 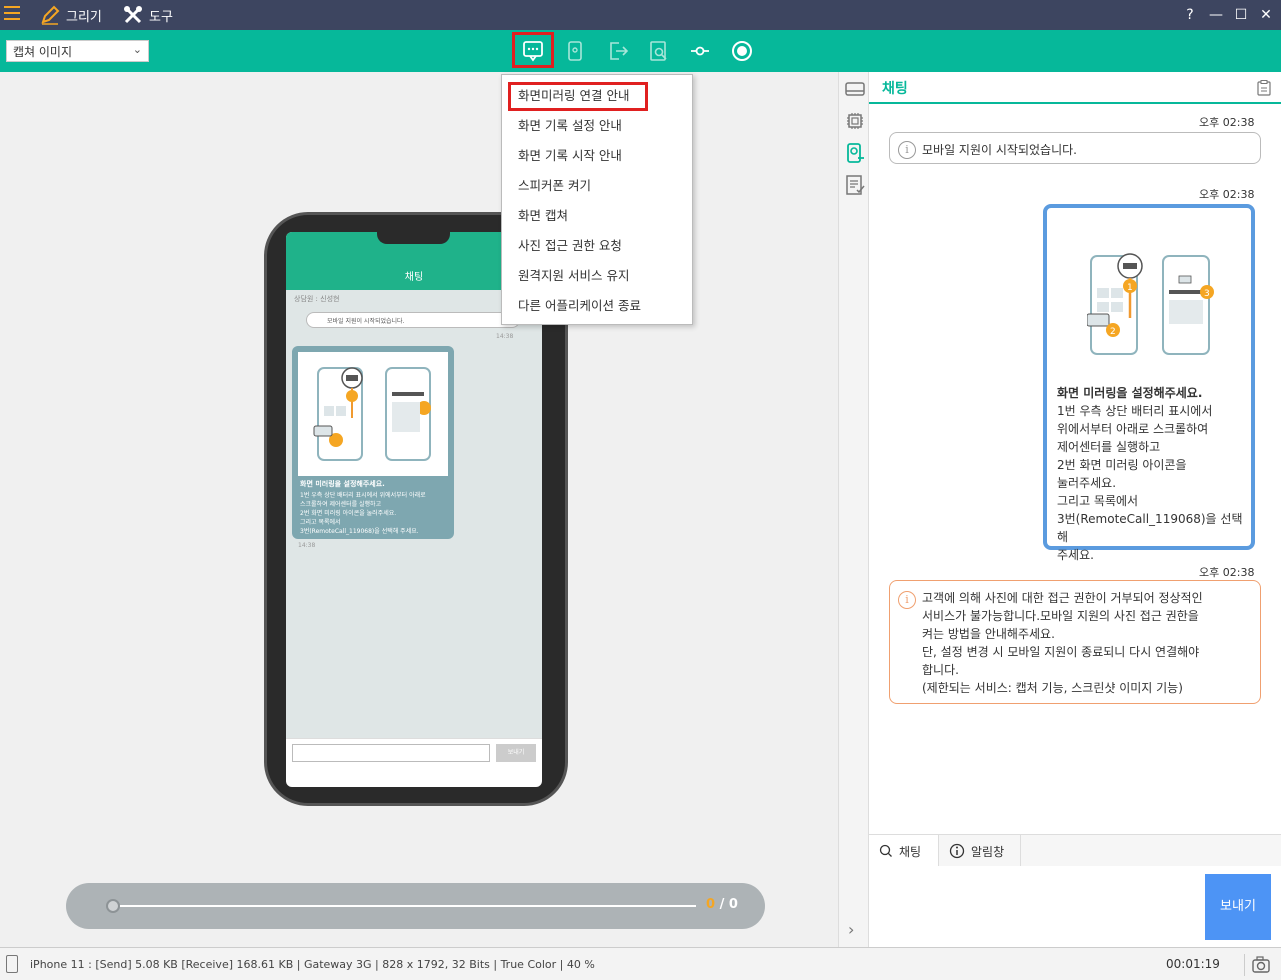 I want to click on tab-notice: 알림창, so click(x=980, y=851).